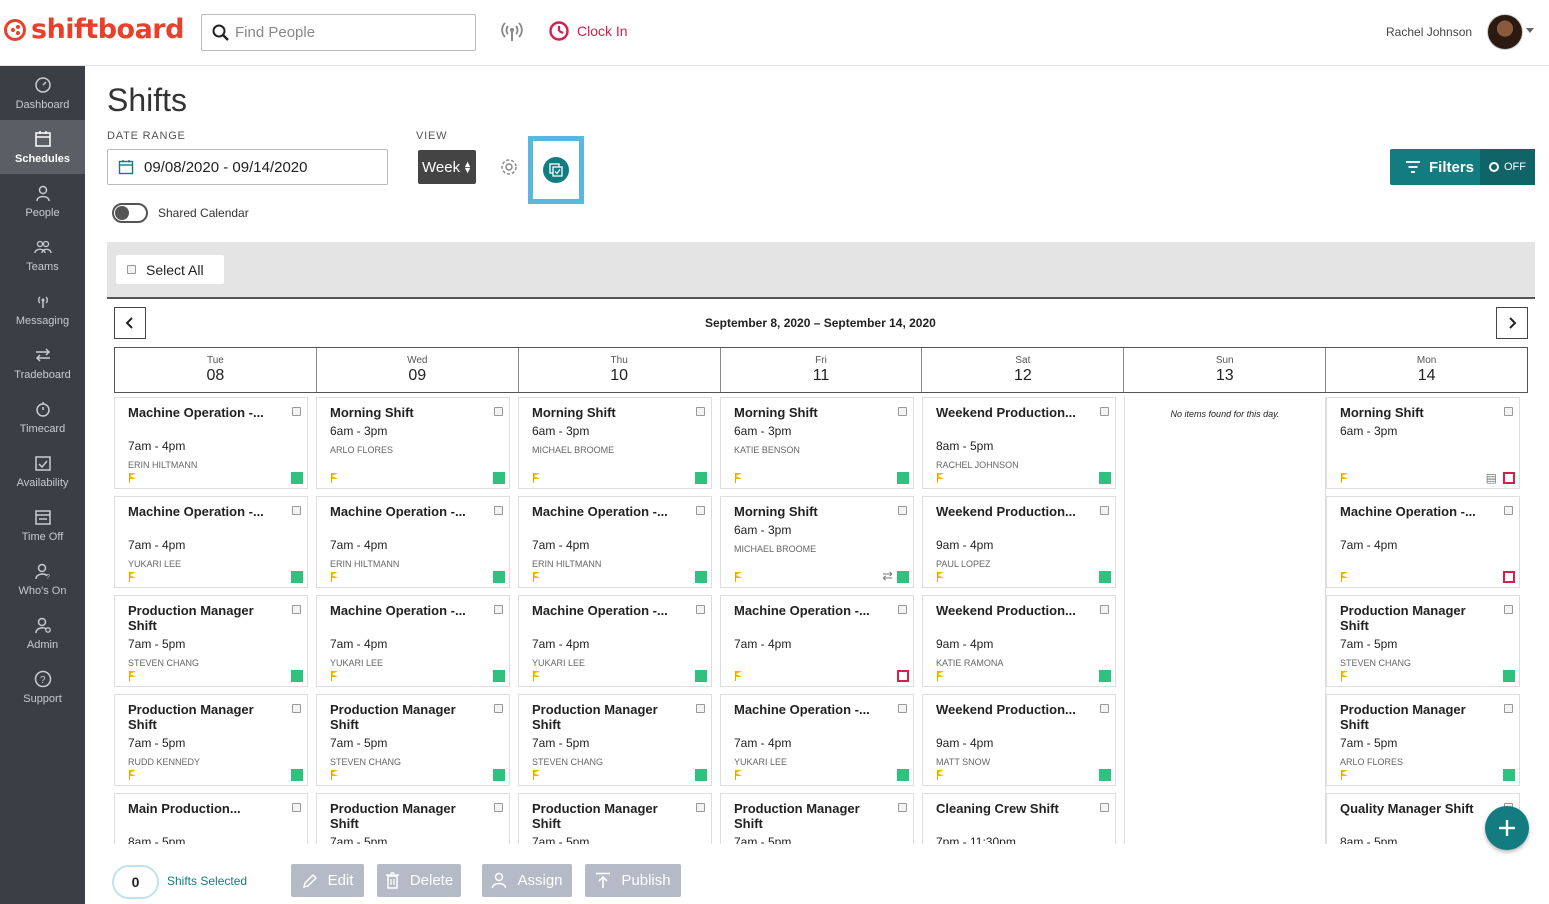 This screenshot has height=904, width=1549. What do you see at coordinates (1505, 32) in the screenshot?
I see `avatar` at bounding box center [1505, 32].